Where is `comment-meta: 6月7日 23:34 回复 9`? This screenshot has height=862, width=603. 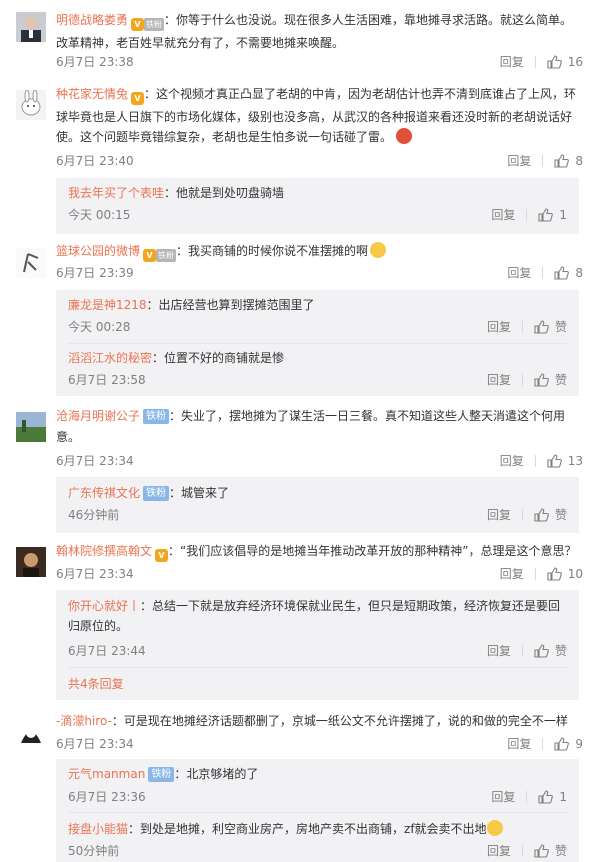
comment-meta: 6月7日 23:34 回复 9 is located at coordinates (319, 744).